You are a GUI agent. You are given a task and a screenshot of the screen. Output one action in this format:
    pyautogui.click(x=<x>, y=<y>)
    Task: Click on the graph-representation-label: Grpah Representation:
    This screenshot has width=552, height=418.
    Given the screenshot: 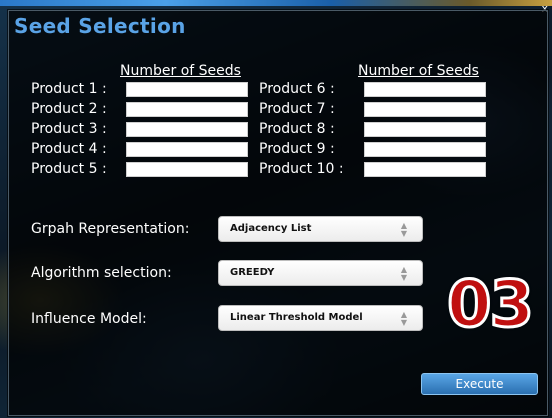 What is the action you would take?
    pyautogui.click(x=110, y=229)
    